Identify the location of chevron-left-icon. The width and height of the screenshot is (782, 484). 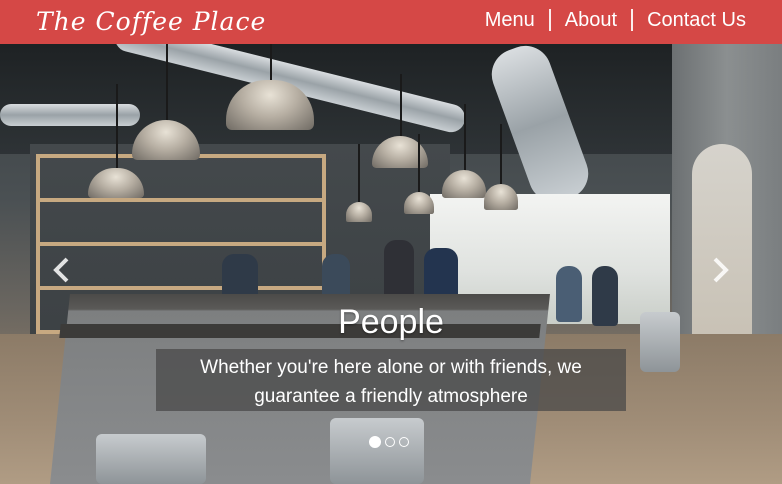
(61, 270).